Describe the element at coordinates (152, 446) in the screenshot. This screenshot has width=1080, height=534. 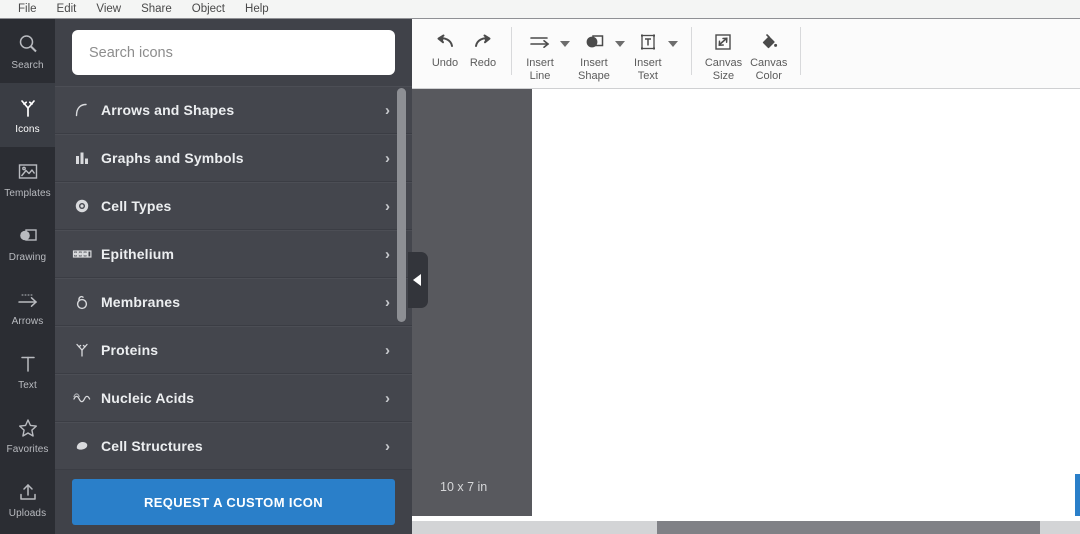
I see `category-item-label: Cell Structures` at that location.